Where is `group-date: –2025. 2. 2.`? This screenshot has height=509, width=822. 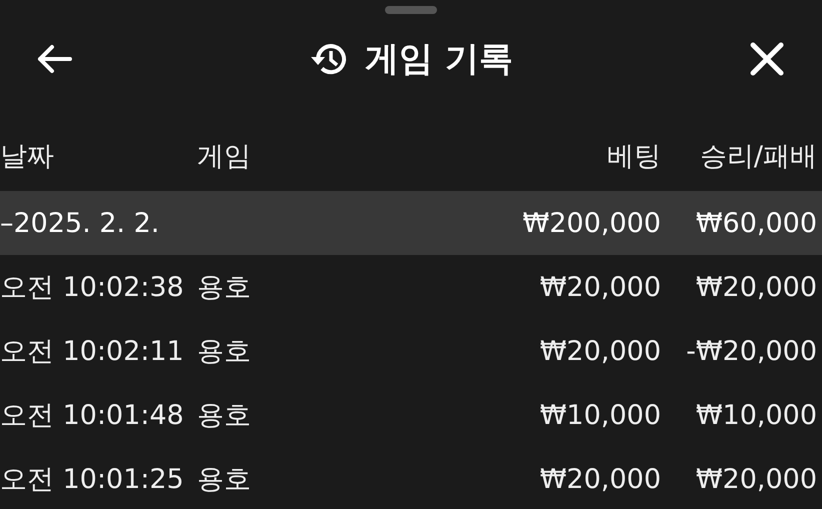 group-date: –2025. 2. 2. is located at coordinates (80, 223).